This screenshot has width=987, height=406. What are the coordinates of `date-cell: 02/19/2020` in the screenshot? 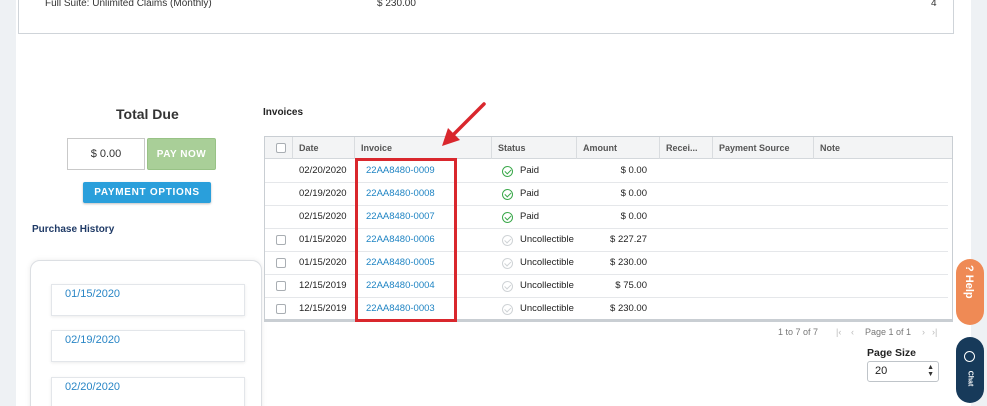 It's located at (323, 193).